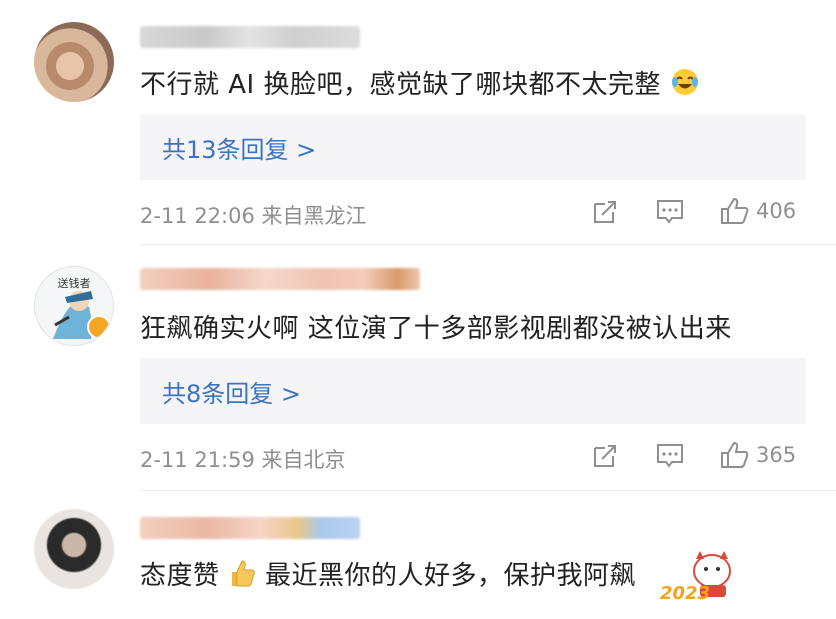 Image resolution: width=836 pixels, height=619 pixels. Describe the element at coordinates (314, 216) in the screenshot. I see `location: 来自黑龙江` at that location.